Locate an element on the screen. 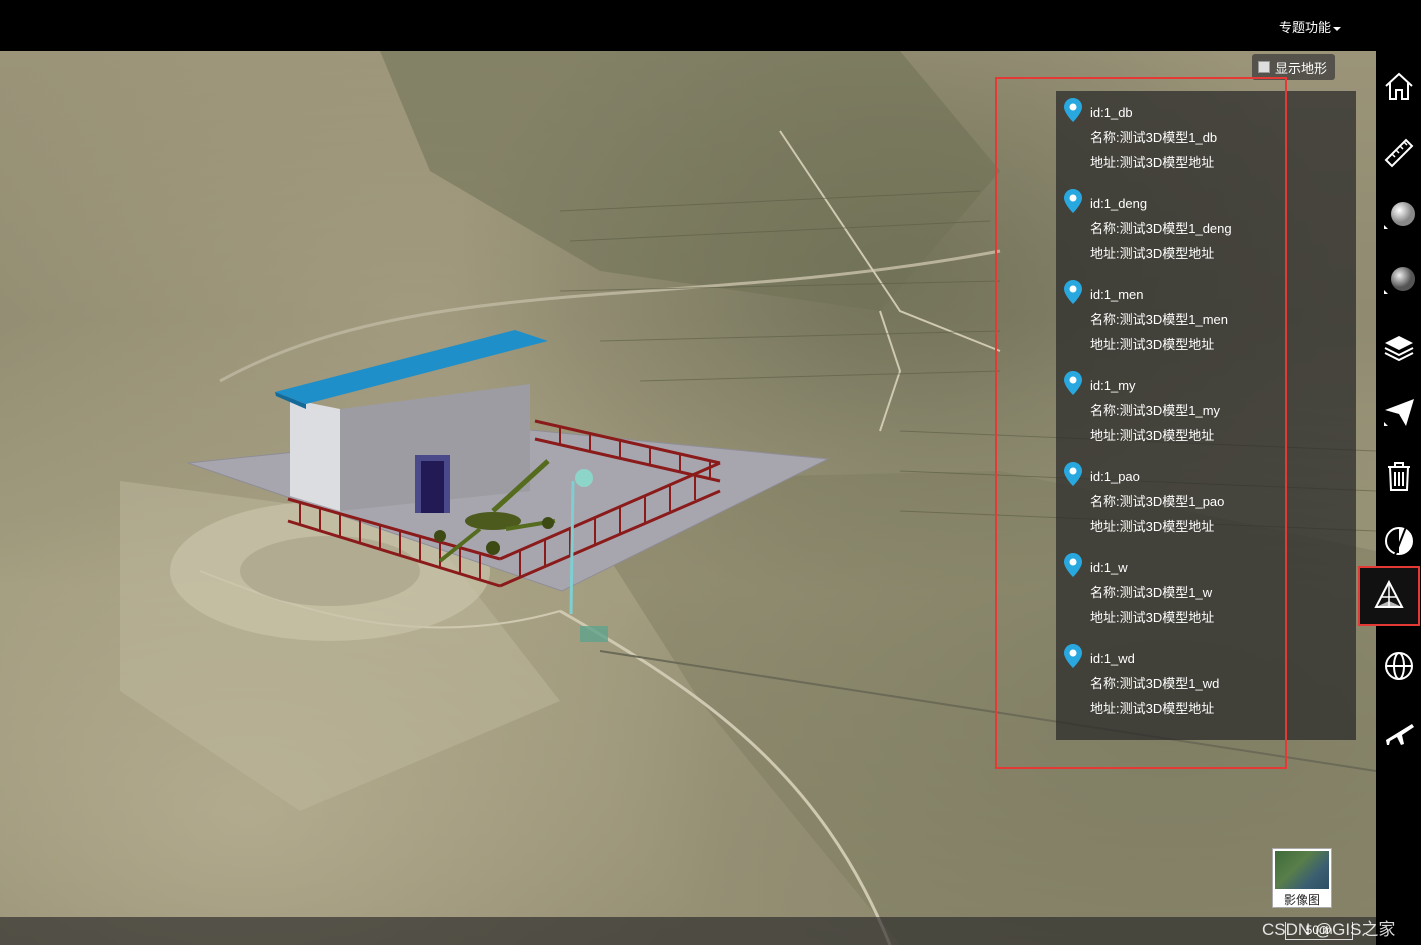 Image resolution: width=1421 pixels, height=945 pixels. home-button is located at coordinates (1398, 86).